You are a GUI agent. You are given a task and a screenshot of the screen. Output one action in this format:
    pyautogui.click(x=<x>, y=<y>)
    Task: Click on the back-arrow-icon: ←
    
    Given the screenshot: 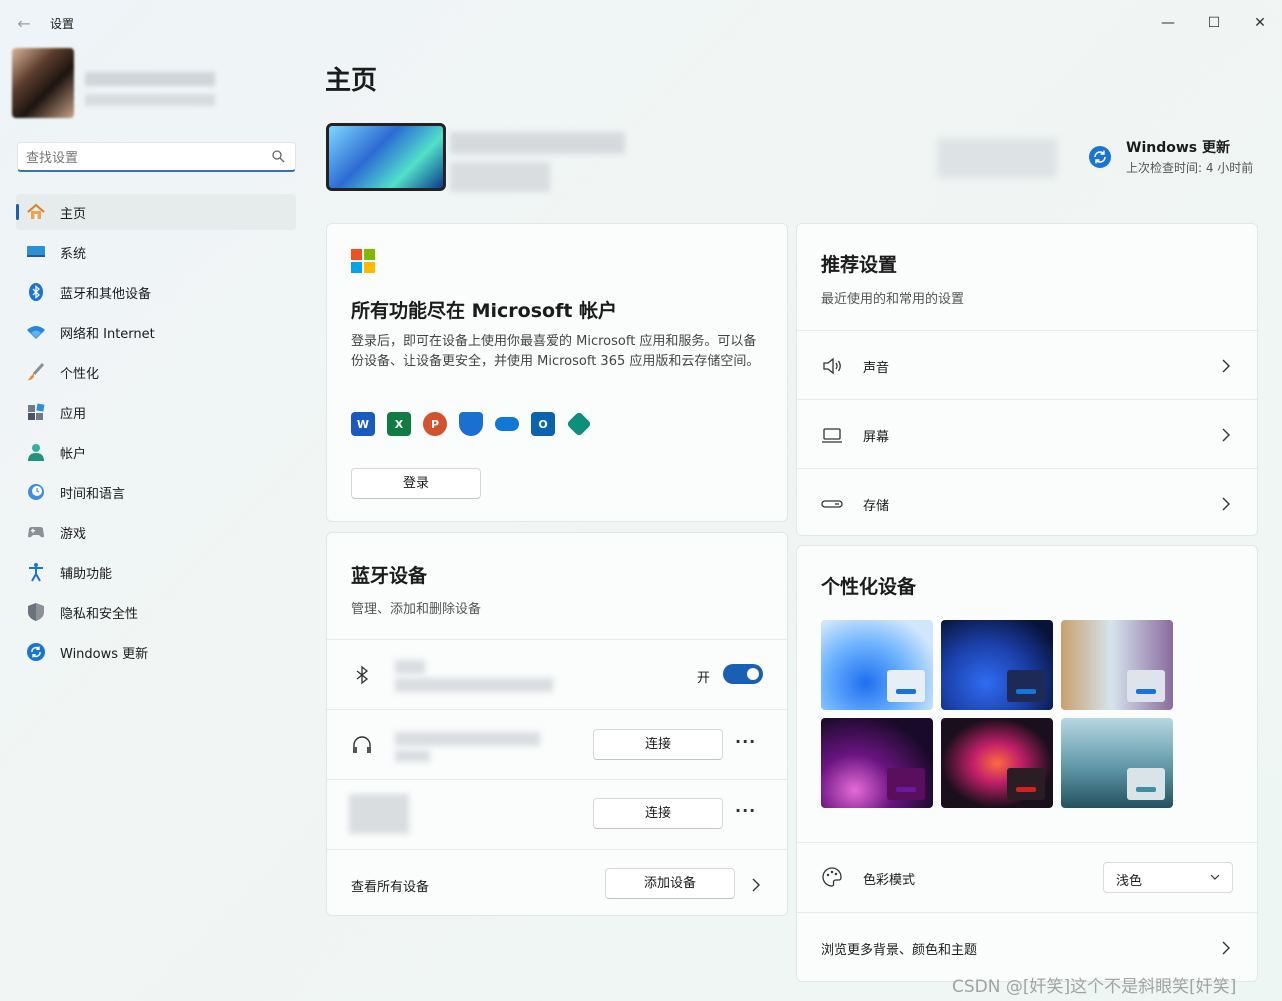 What is the action you would take?
    pyautogui.click(x=24, y=24)
    